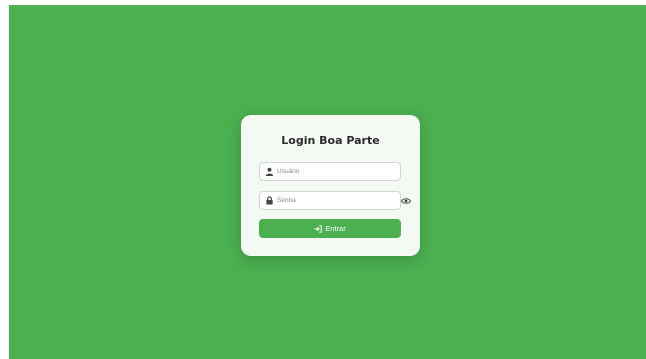 This screenshot has width=646, height=359. Describe the element at coordinates (269, 200) in the screenshot. I see `lock-icon` at that location.